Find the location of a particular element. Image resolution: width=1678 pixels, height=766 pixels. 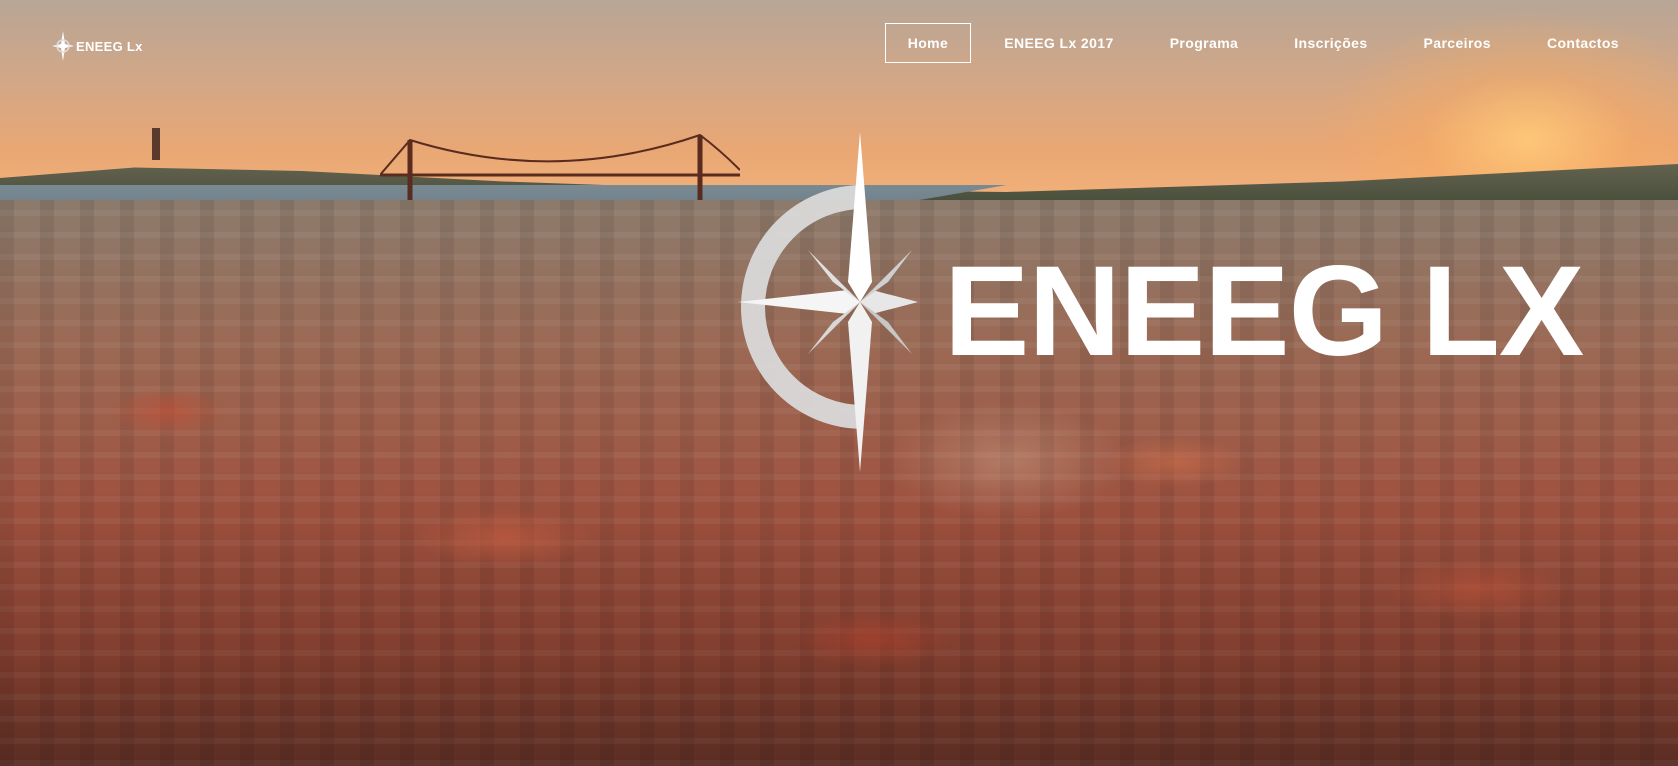

nav-contactos: Contactos is located at coordinates (1583, 43).